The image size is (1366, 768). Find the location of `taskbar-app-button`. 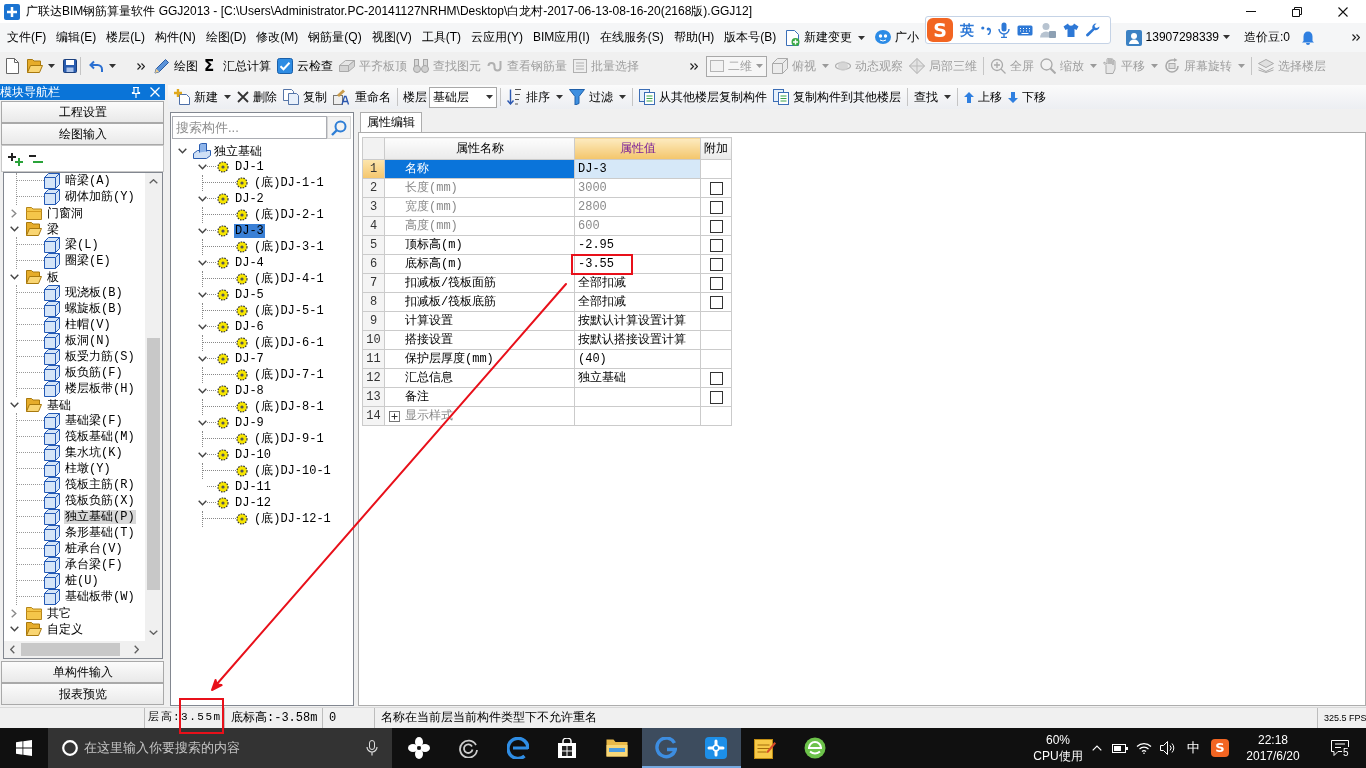

taskbar-app-button is located at coordinates (716, 748).